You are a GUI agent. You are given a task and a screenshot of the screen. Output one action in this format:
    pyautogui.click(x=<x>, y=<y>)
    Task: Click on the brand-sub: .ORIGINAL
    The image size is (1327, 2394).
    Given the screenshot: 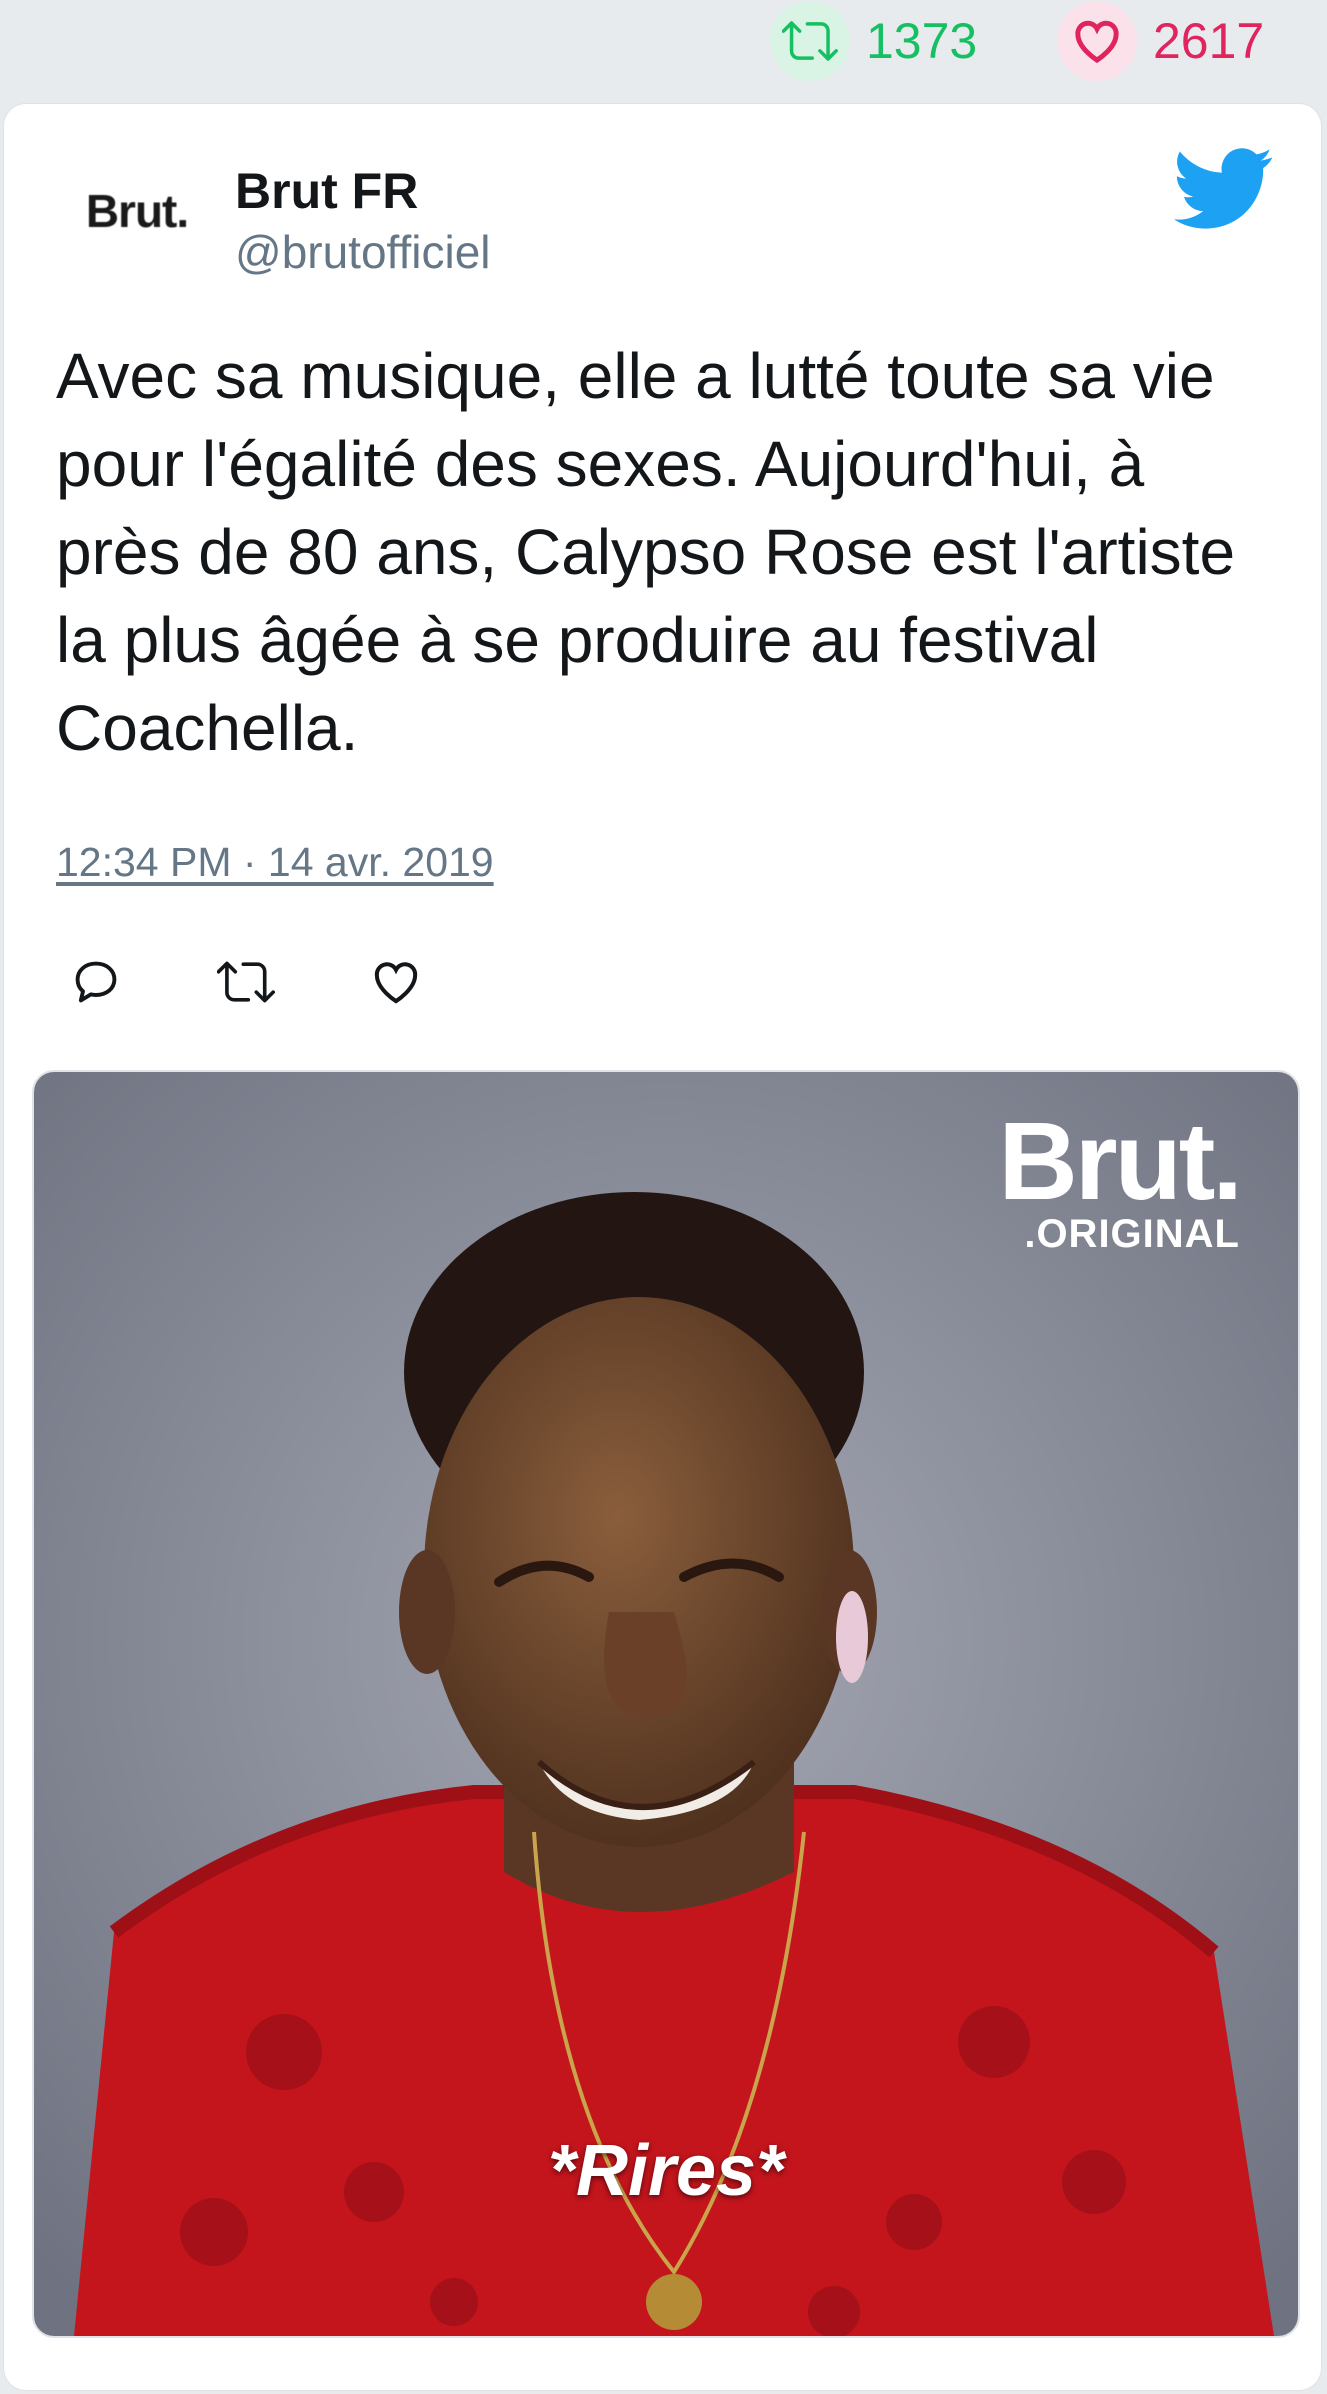 What is the action you would take?
    pyautogui.click(x=1132, y=1234)
    